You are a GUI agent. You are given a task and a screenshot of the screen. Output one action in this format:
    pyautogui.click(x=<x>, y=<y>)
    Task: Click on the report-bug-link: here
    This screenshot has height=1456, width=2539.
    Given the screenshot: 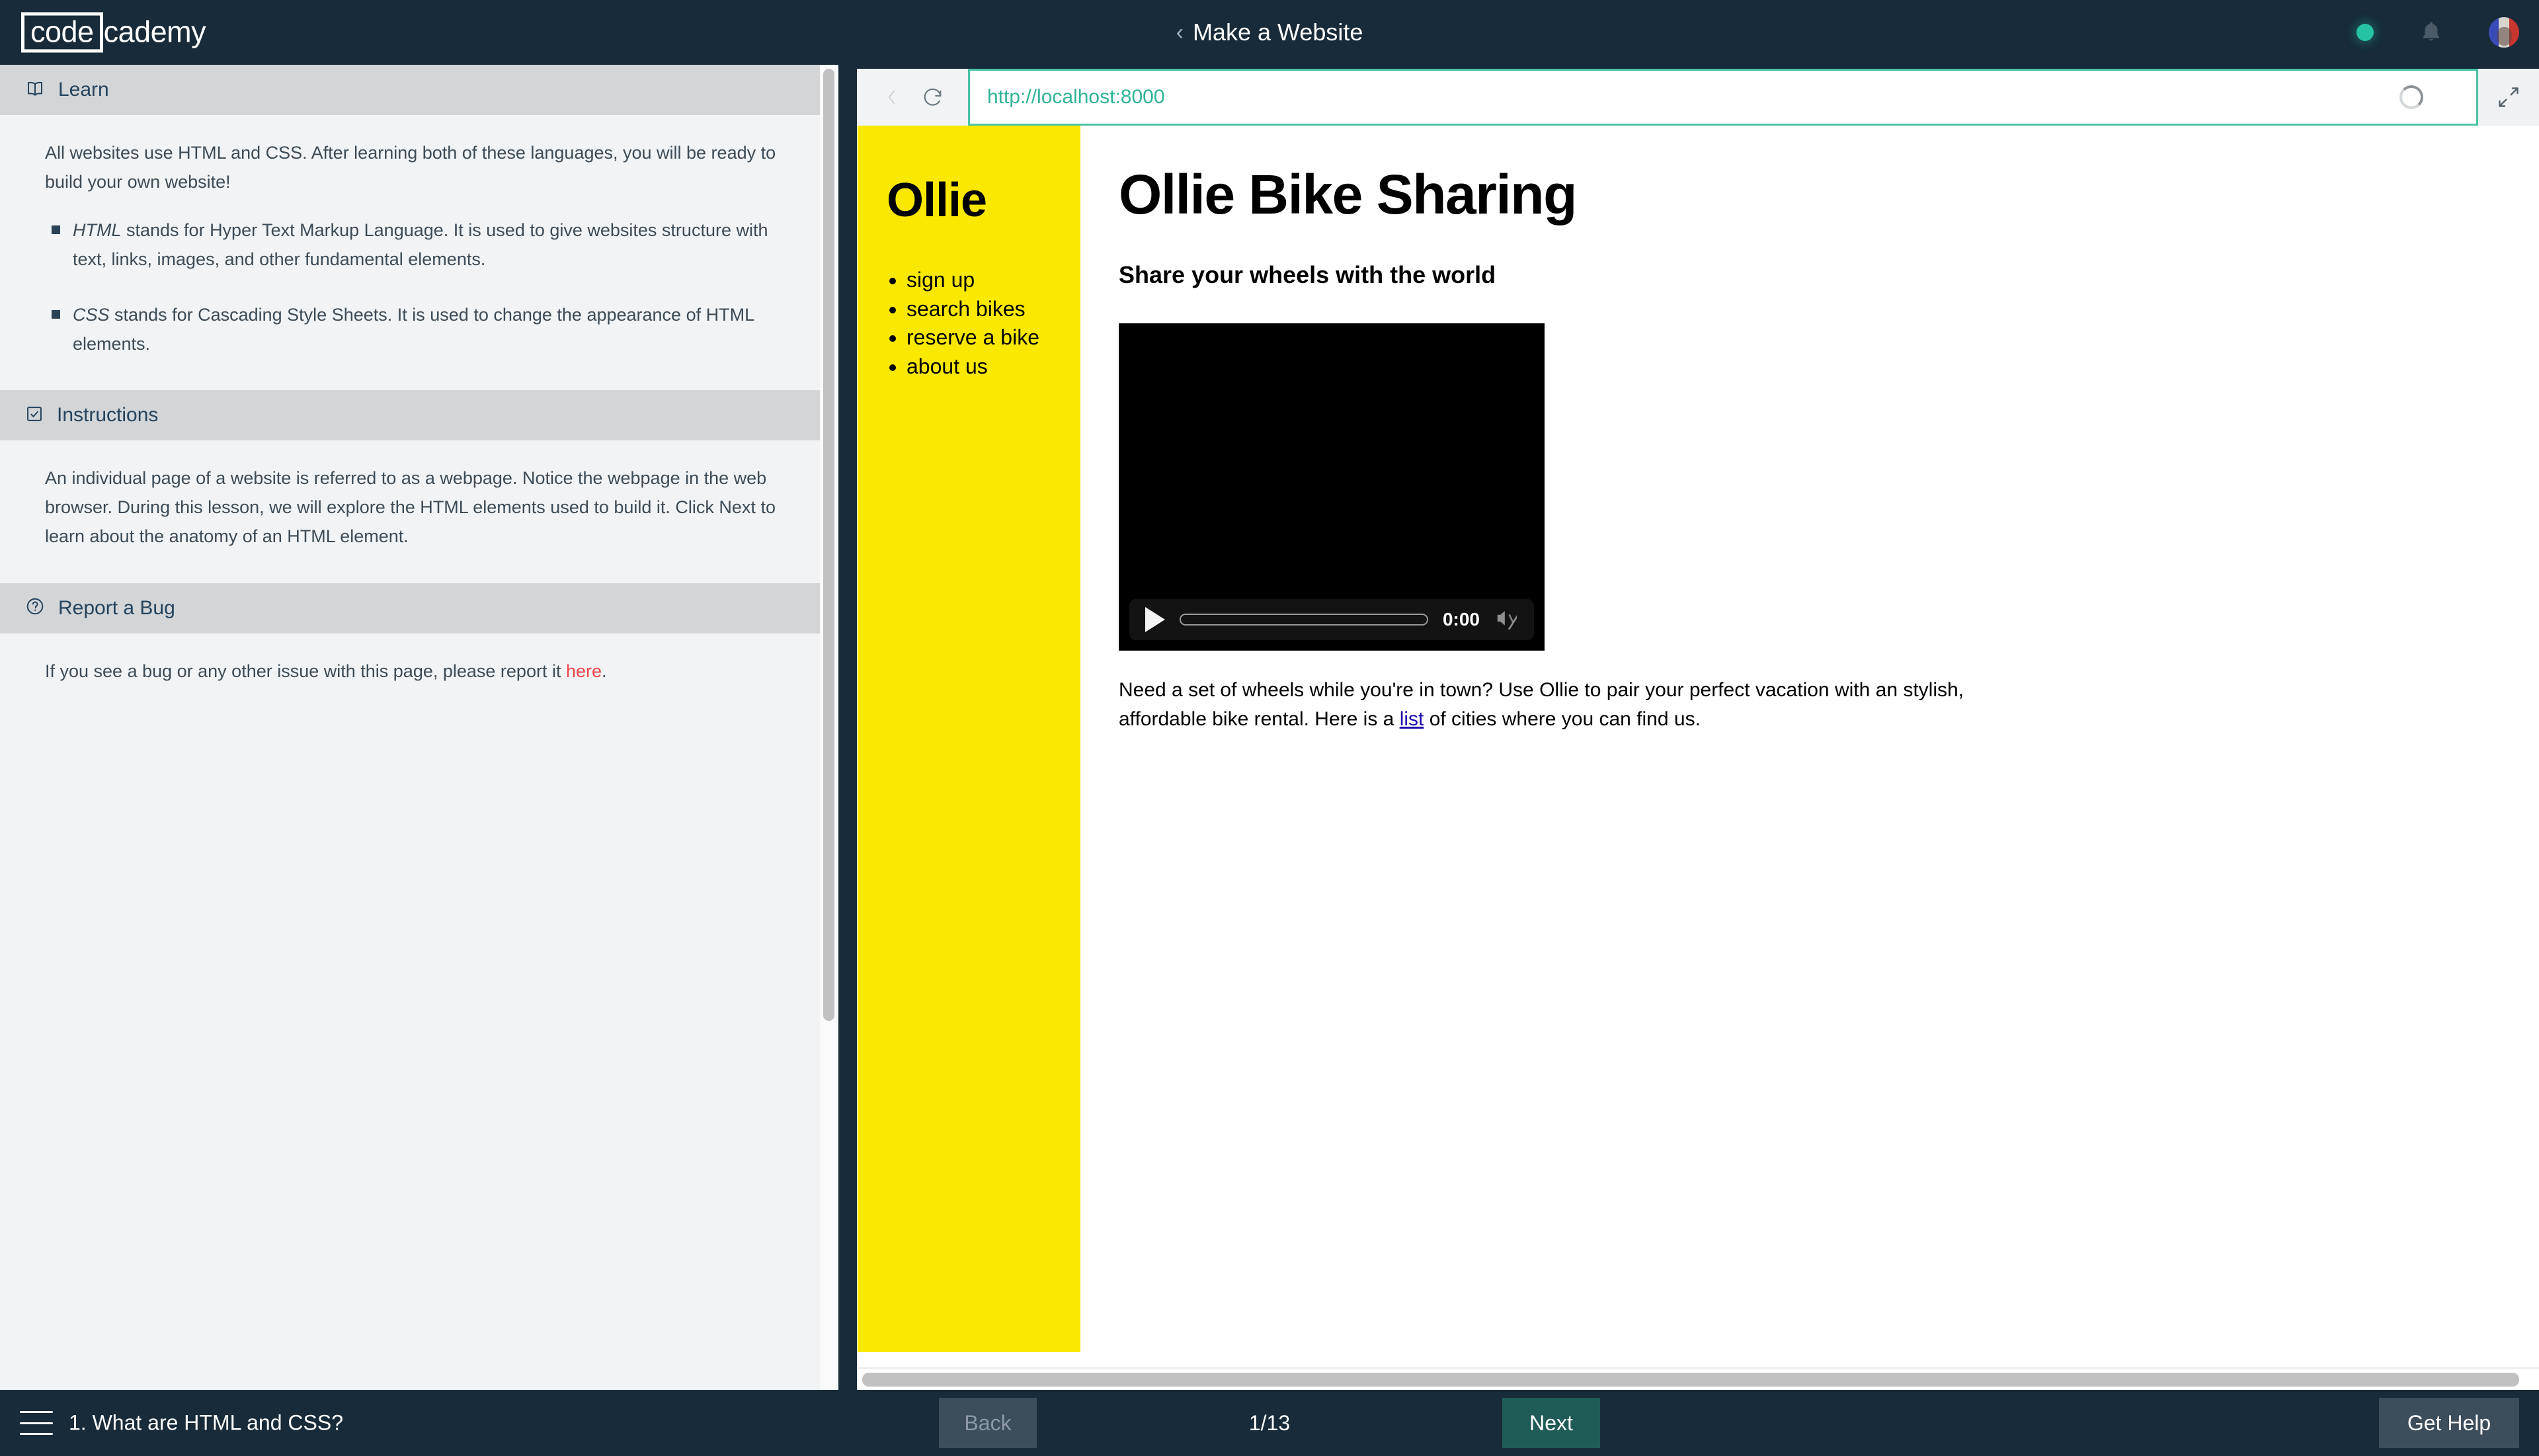 What is the action you would take?
    pyautogui.click(x=584, y=671)
    